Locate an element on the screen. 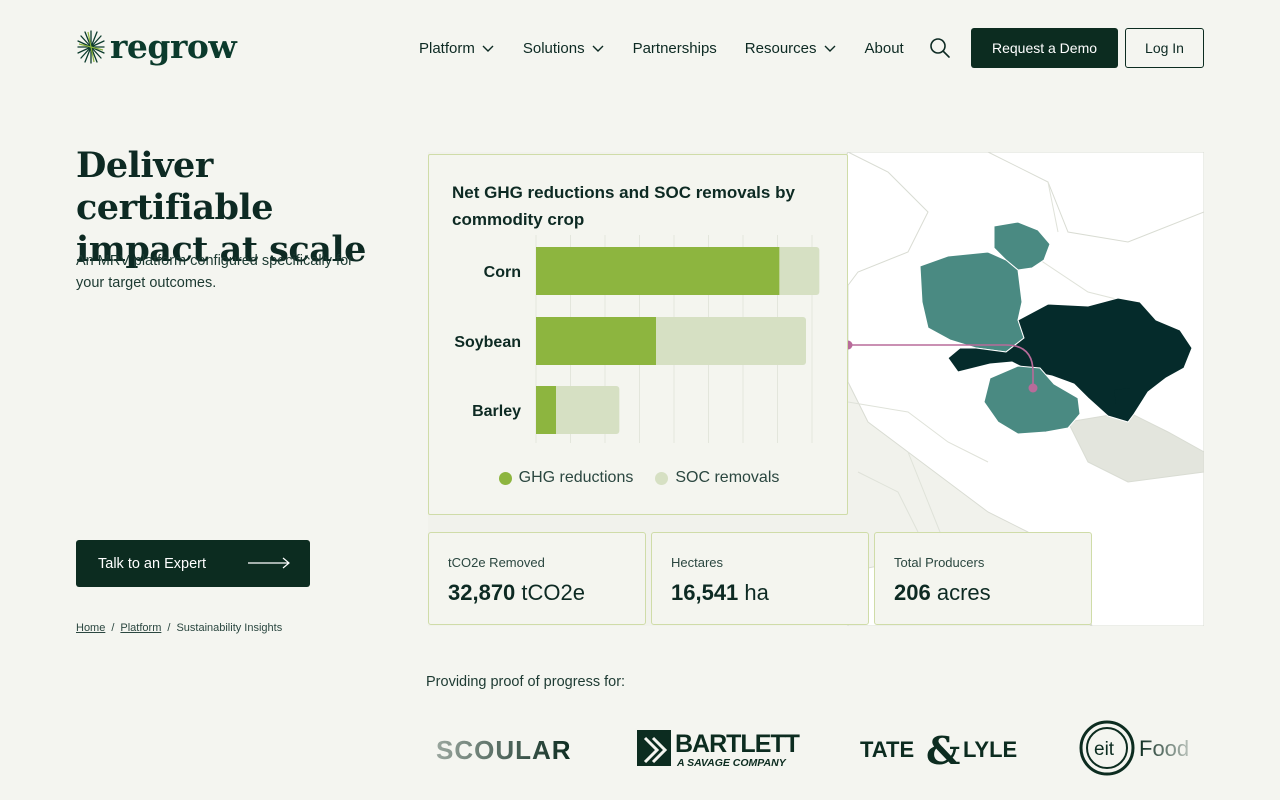  breadcrumb-home: Home is located at coordinates (90, 628).